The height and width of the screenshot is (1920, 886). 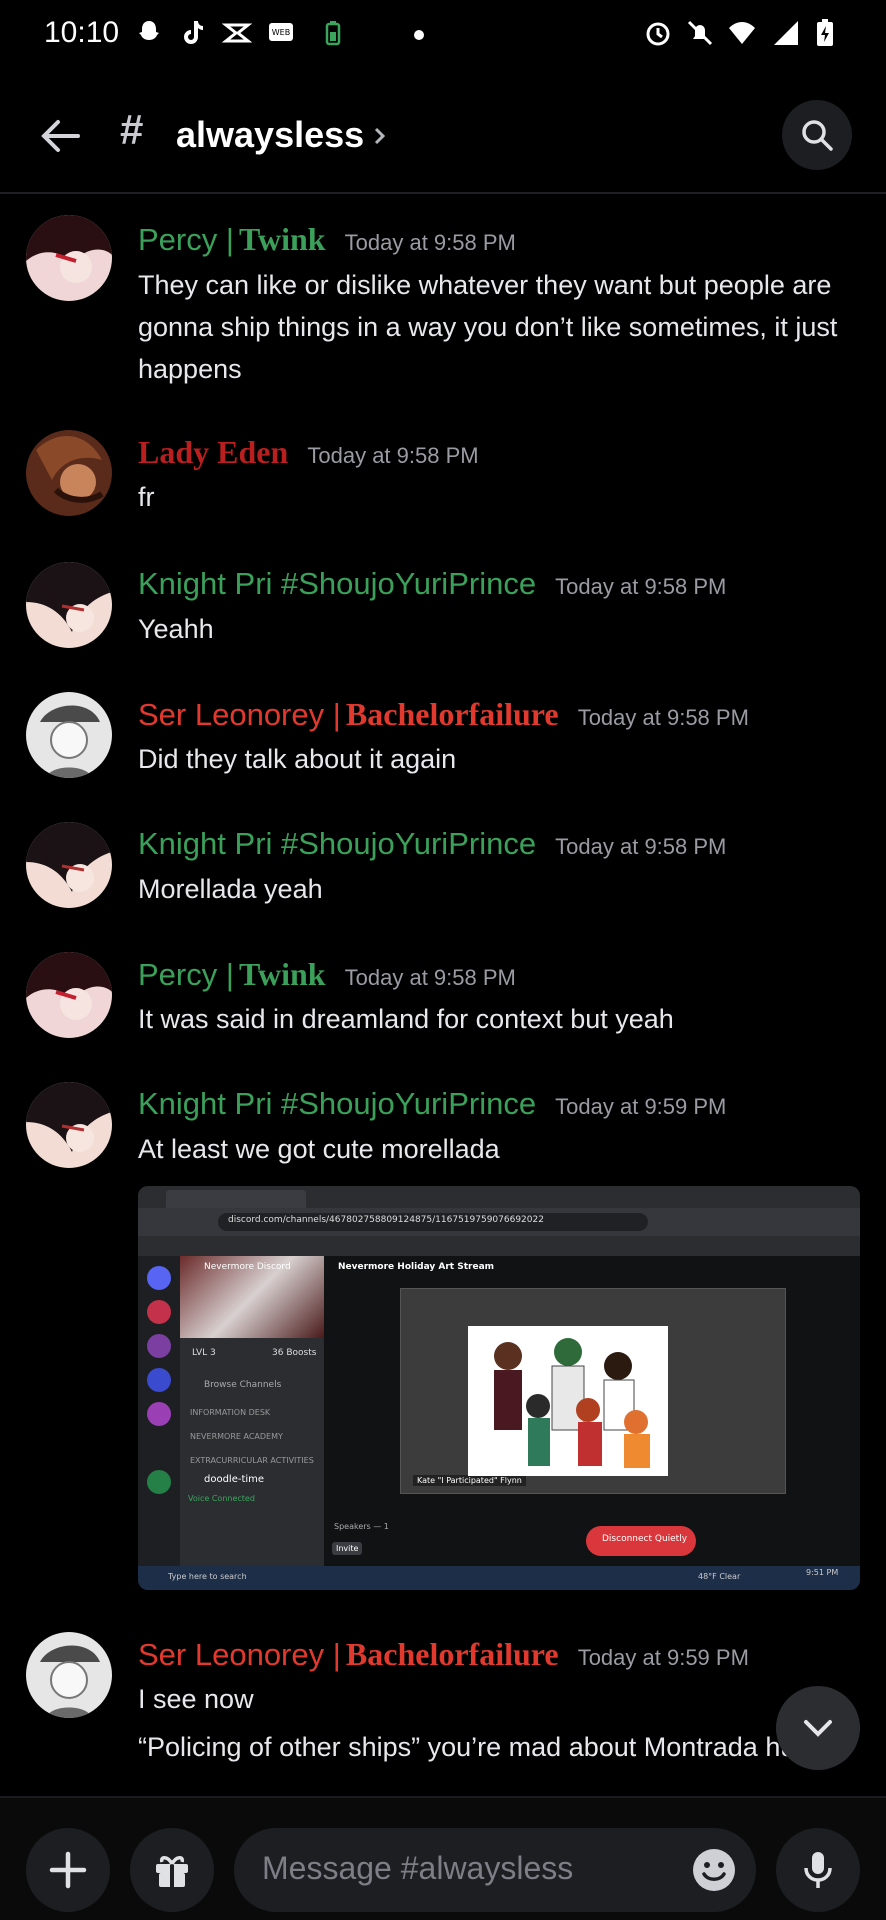 I want to click on author-name-fancy: Lady Eden, so click(x=213, y=452).